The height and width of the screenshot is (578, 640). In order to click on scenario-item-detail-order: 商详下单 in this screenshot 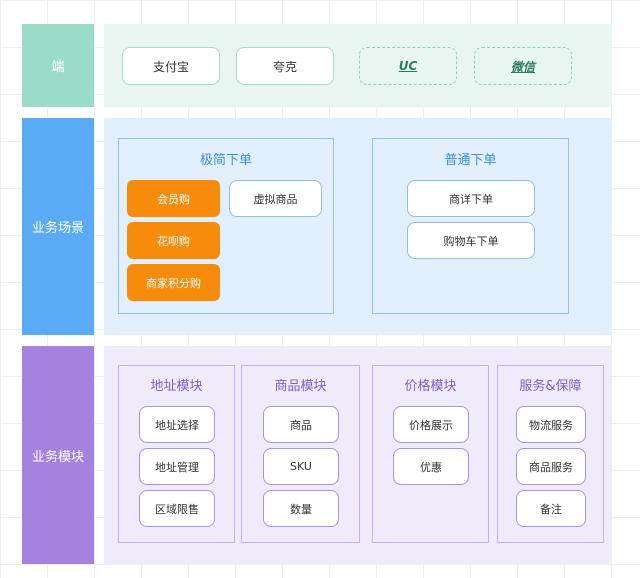, I will do `click(471, 198)`.